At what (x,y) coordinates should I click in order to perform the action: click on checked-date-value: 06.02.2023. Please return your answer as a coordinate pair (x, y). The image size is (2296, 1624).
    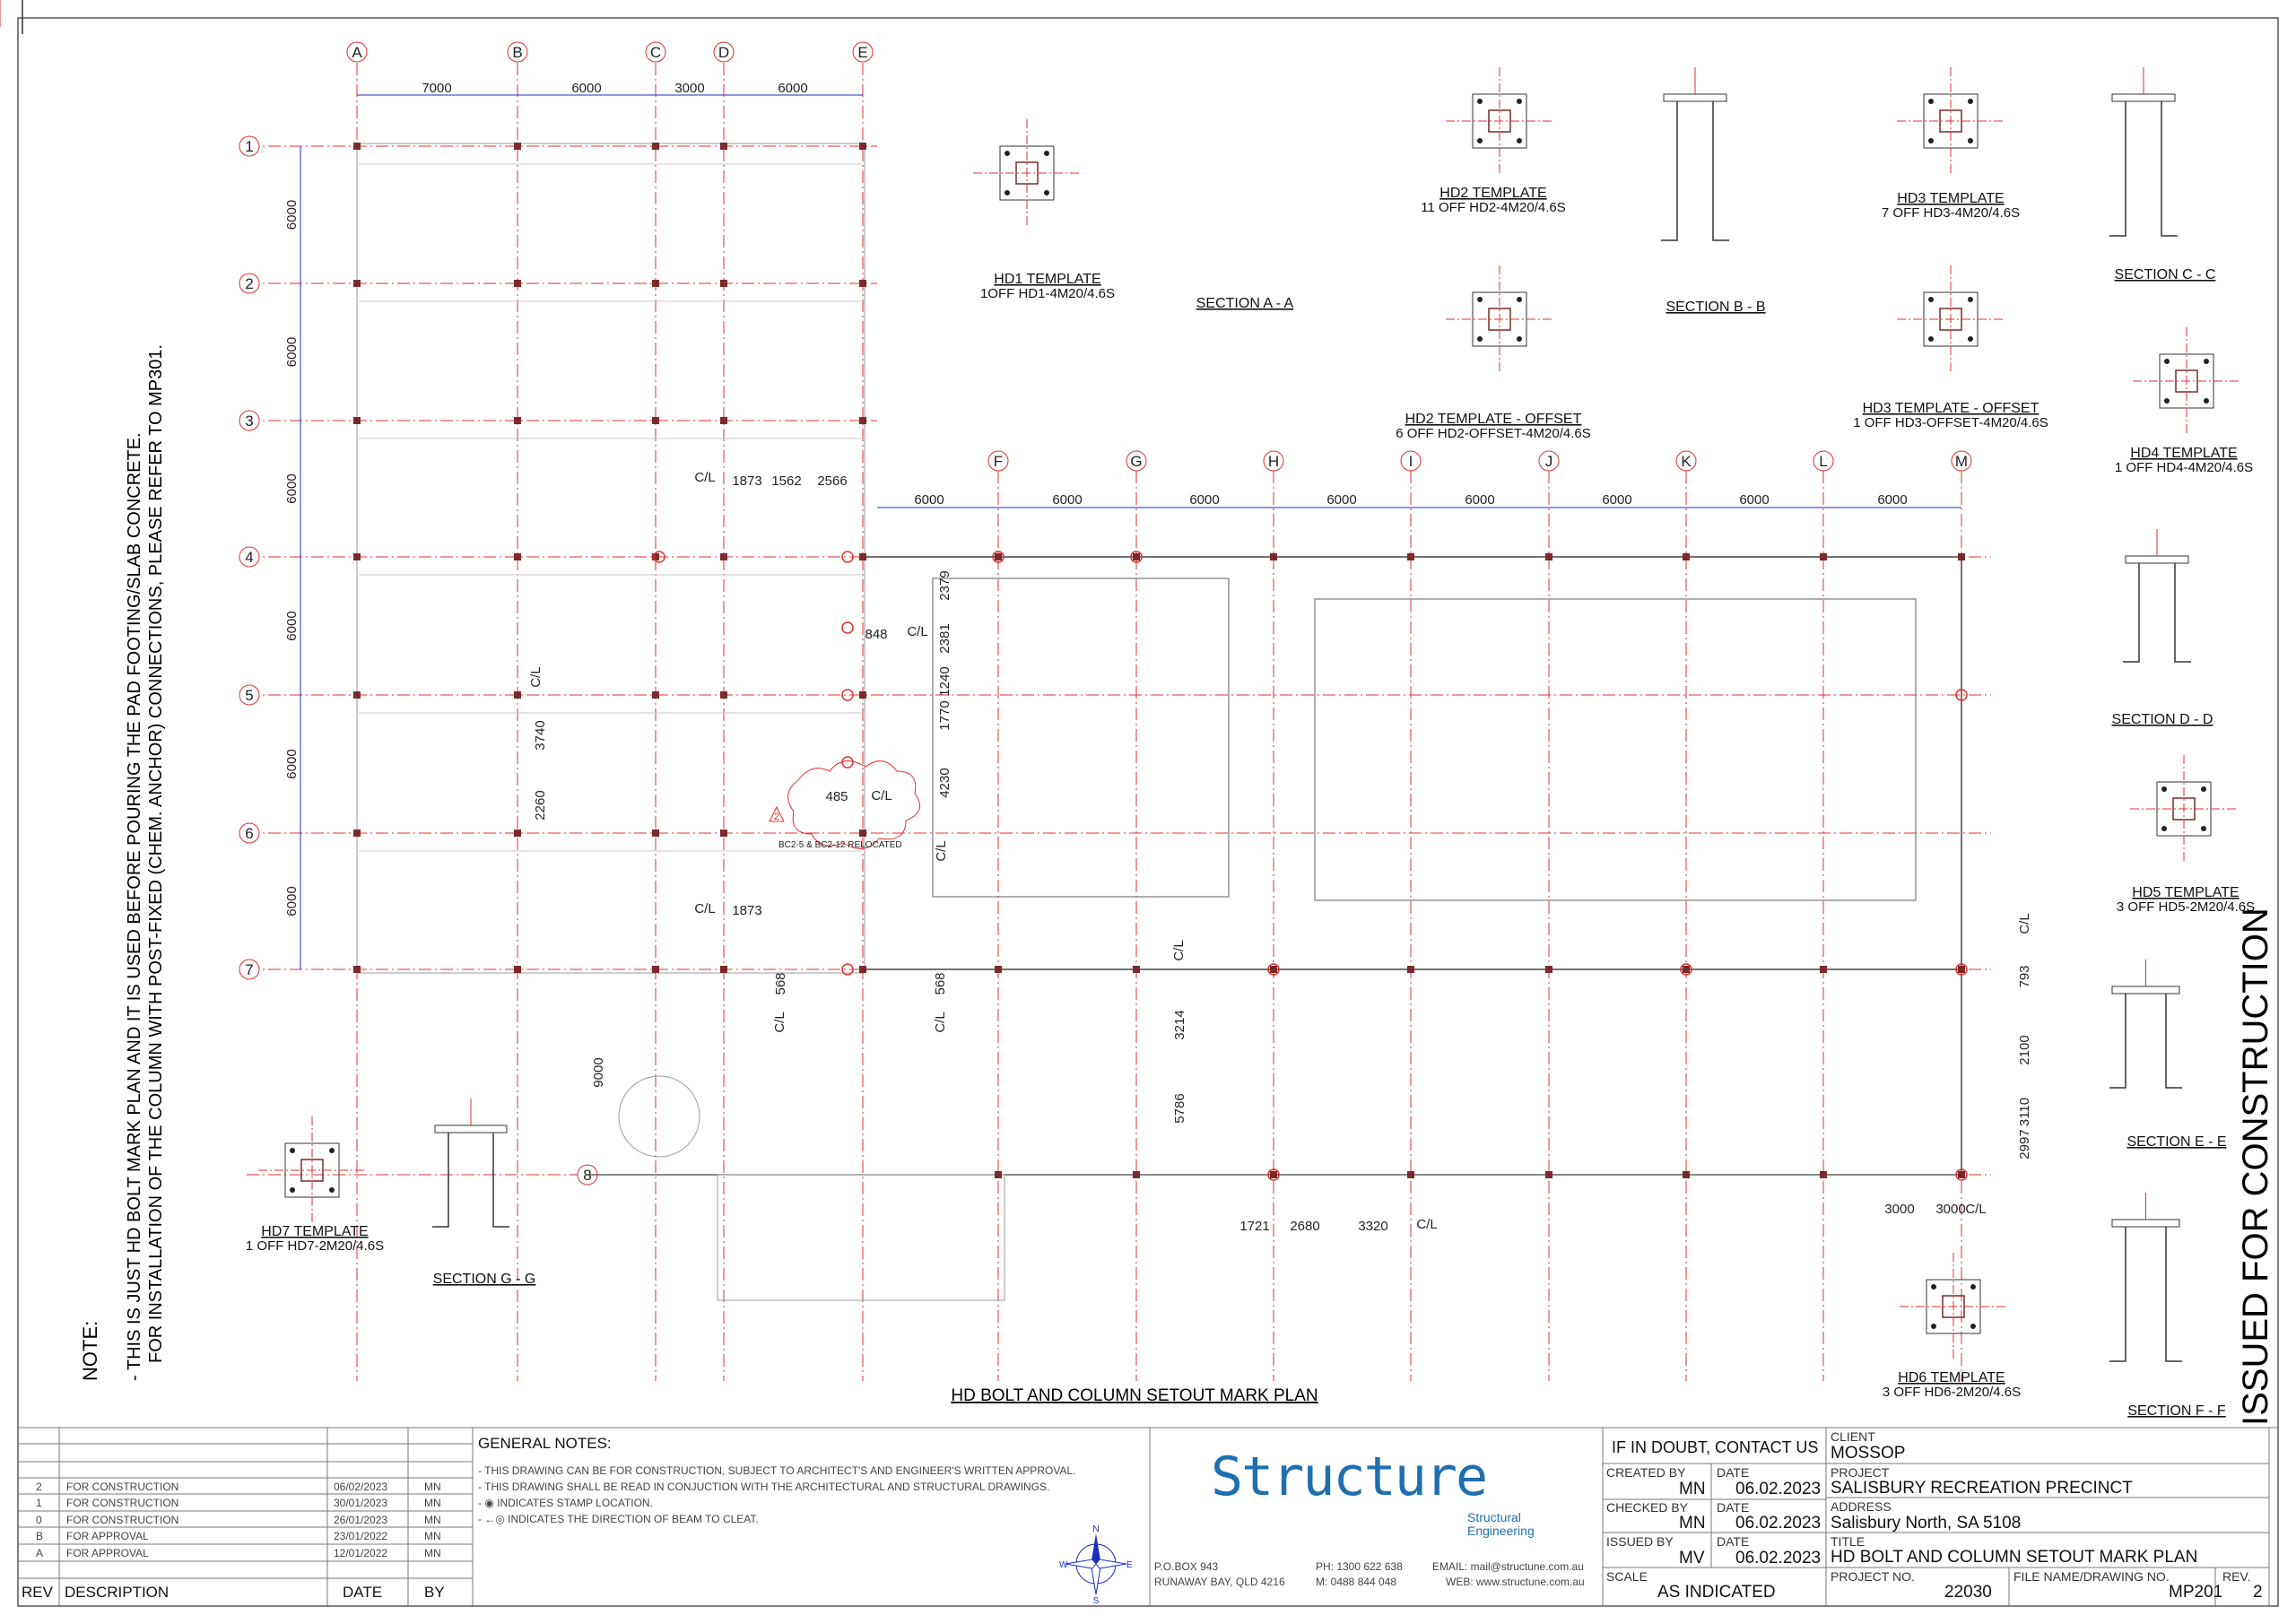
    Looking at the image, I should click on (1778, 1523).